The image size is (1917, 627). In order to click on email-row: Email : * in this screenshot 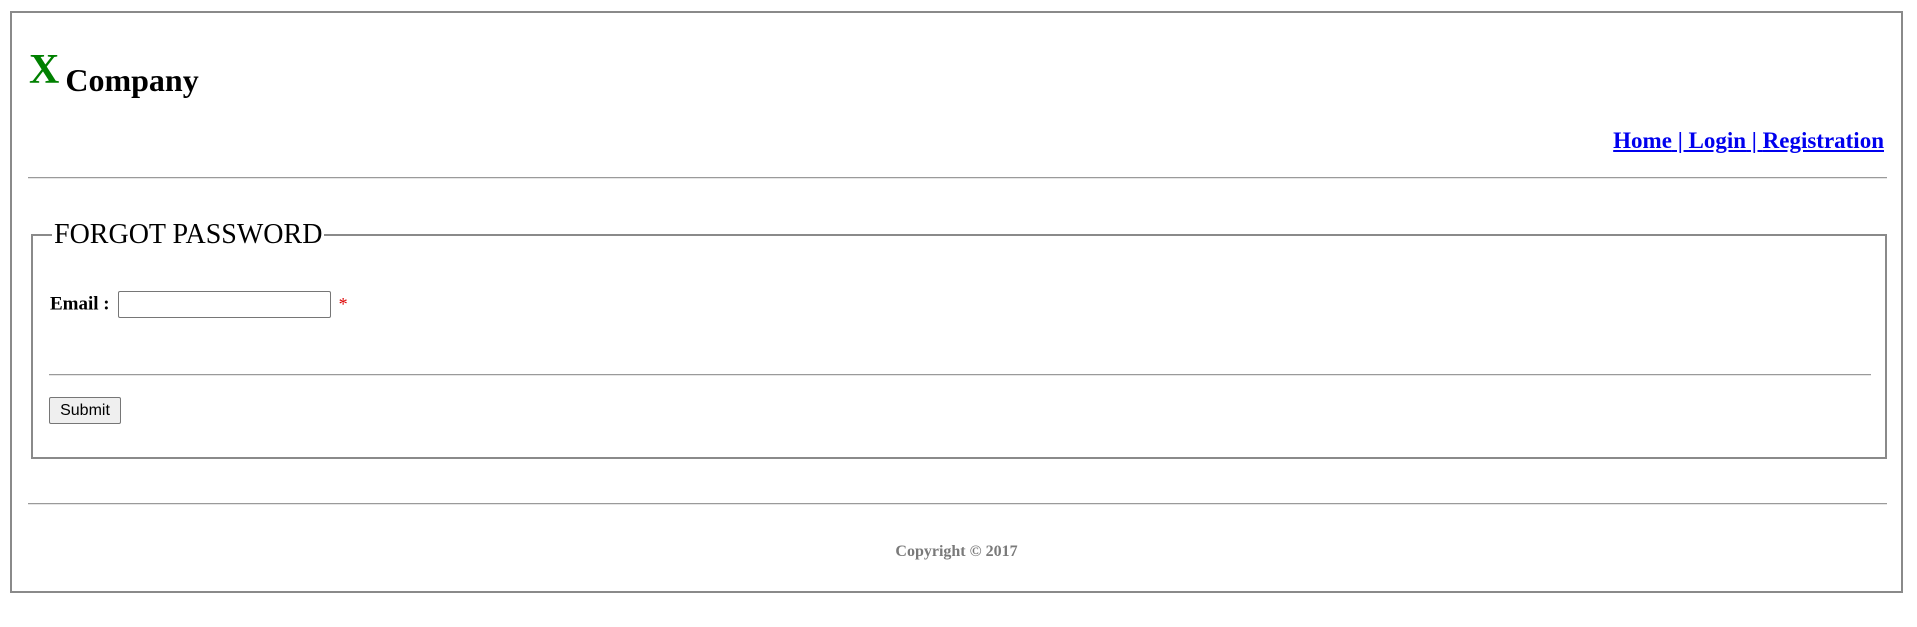, I will do `click(199, 304)`.